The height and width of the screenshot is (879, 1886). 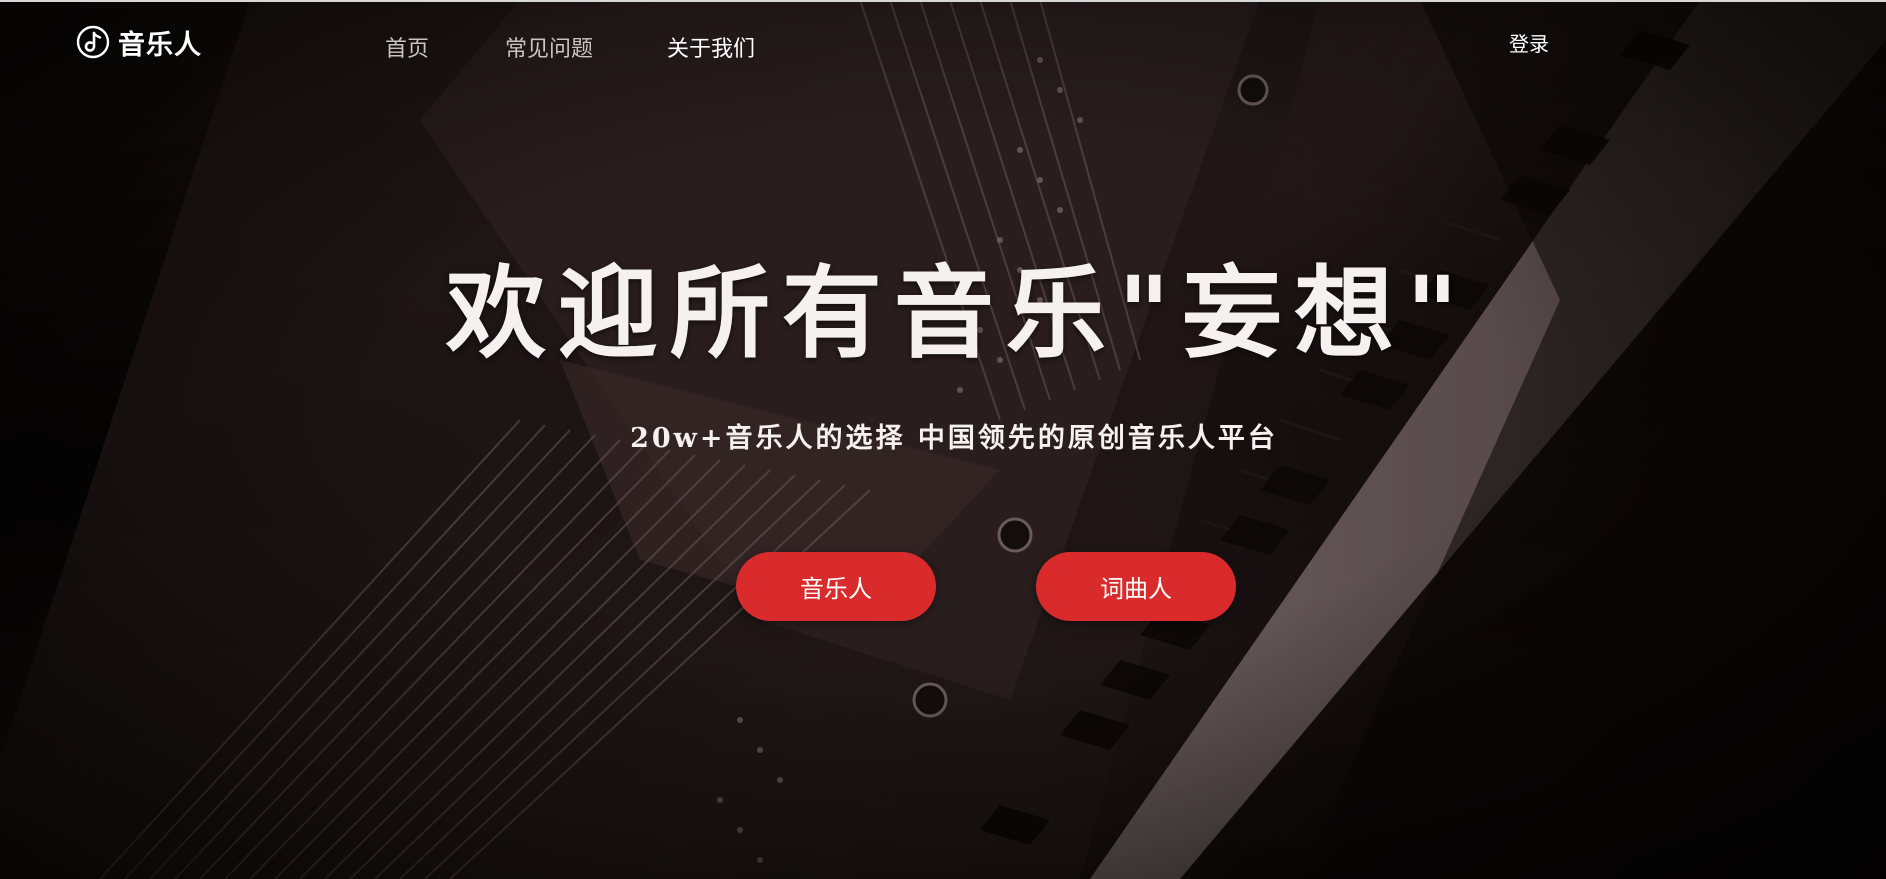 I want to click on nav-item-faq: 常见问题, so click(x=549, y=47).